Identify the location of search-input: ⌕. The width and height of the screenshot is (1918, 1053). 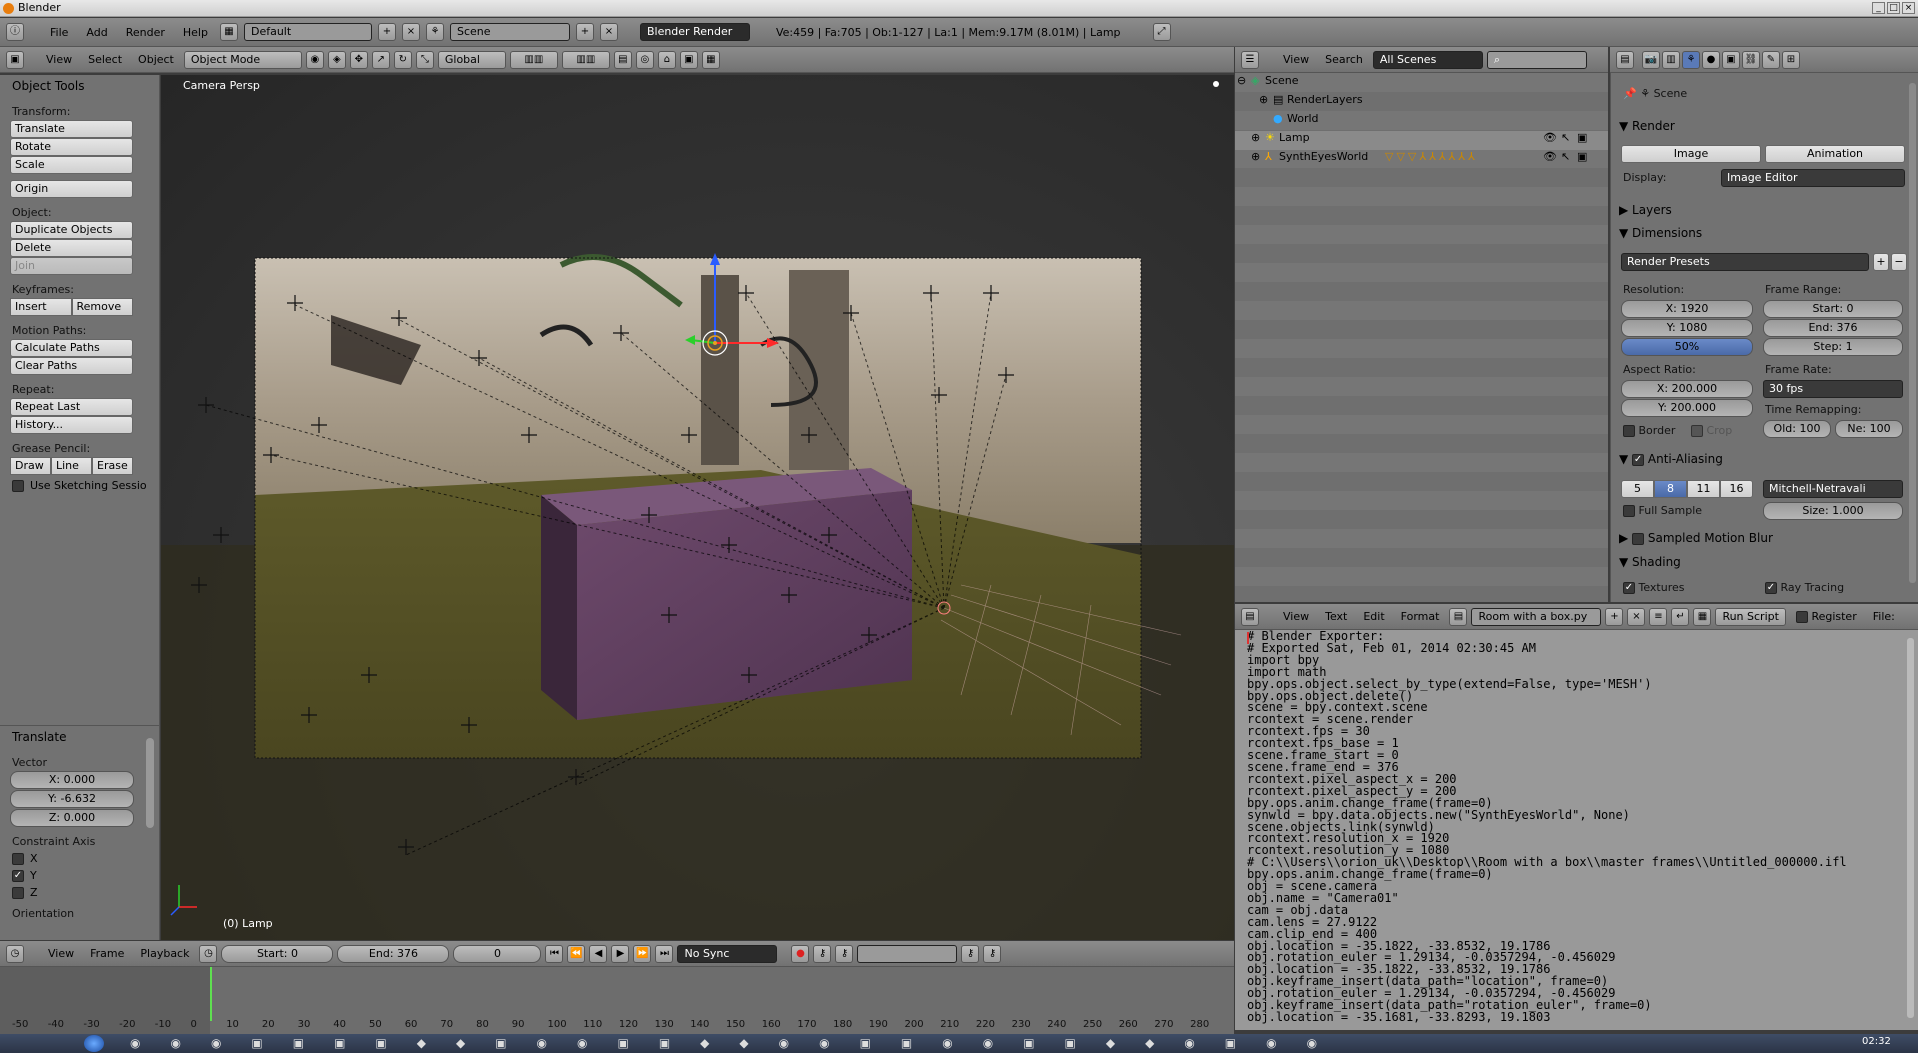
(1536, 59).